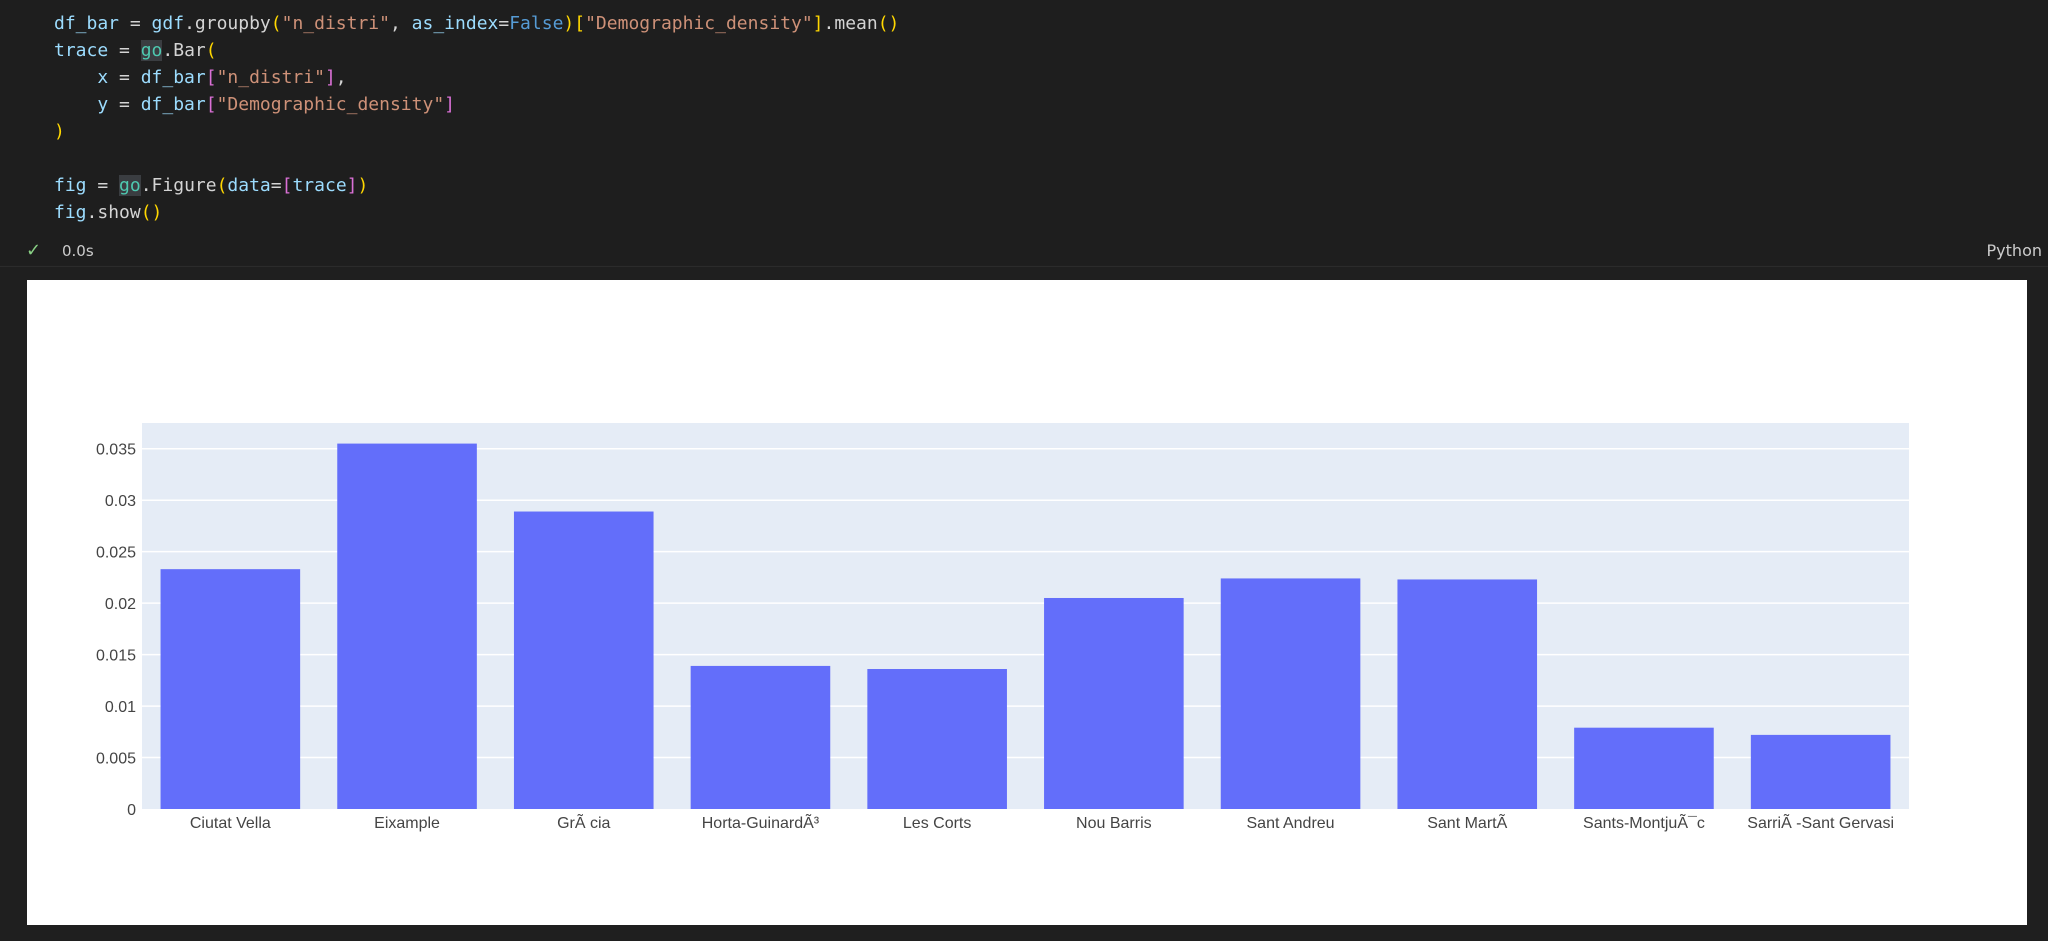 The height and width of the screenshot is (941, 2048). I want to click on code-line-7: fig = go.Figure(data=[trace]), so click(476, 185).